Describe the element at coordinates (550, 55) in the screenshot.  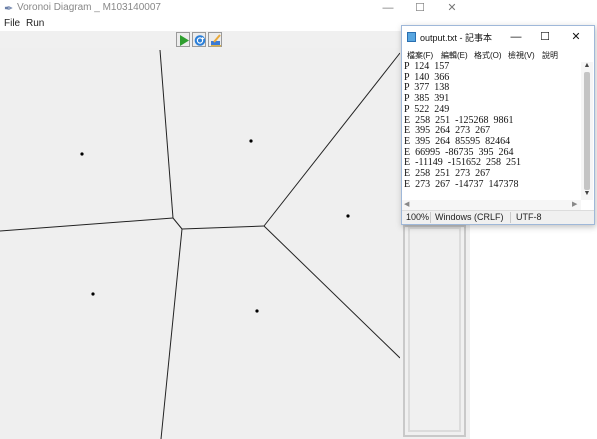
I see `notepad-menu-help: 說明` at that location.